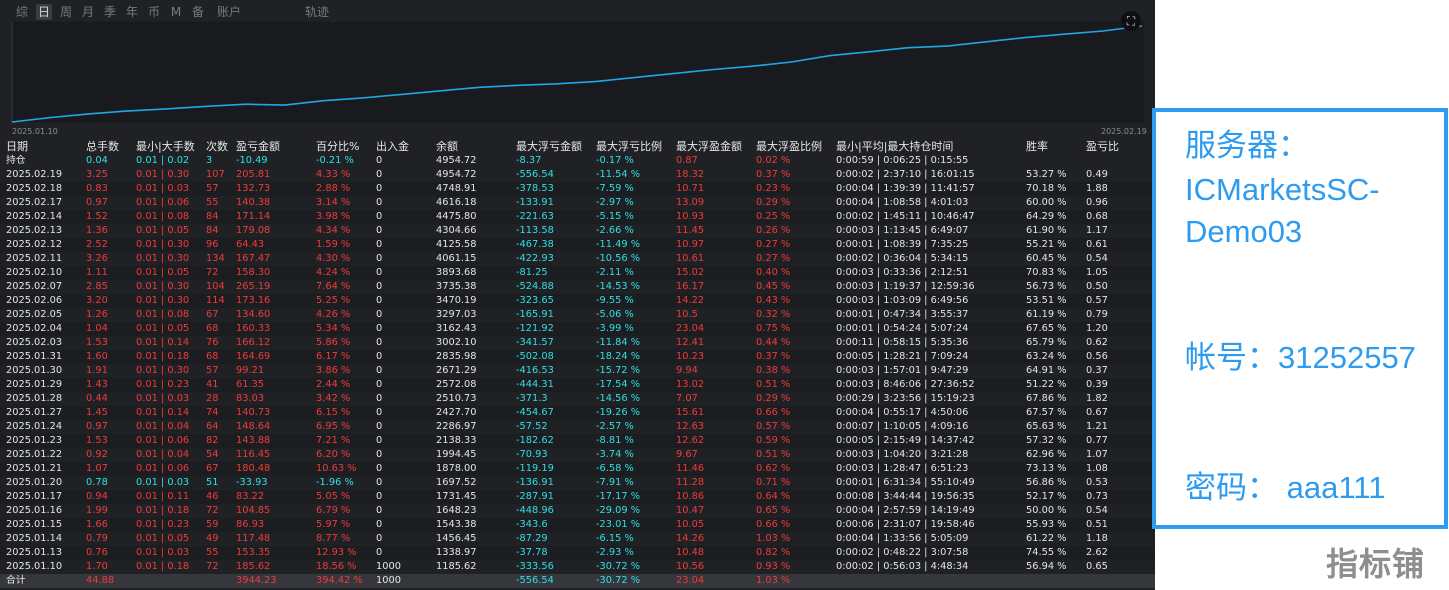 Image resolution: width=1449 pixels, height=590 pixels. I want to click on cell-max-float-profit-pct: 0.25 %, so click(773, 216).